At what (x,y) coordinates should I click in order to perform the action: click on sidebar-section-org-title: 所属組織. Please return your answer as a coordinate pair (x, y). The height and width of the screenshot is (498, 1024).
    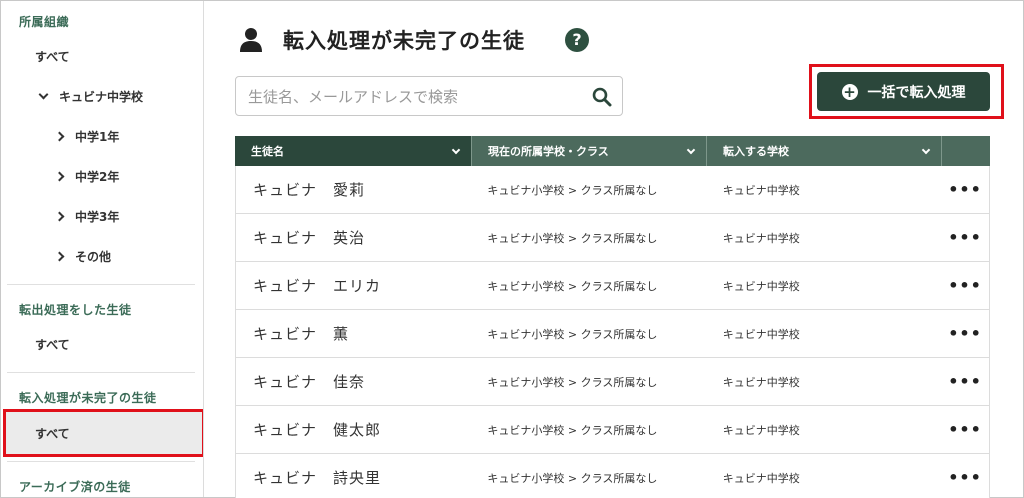
    Looking at the image, I should click on (44, 22).